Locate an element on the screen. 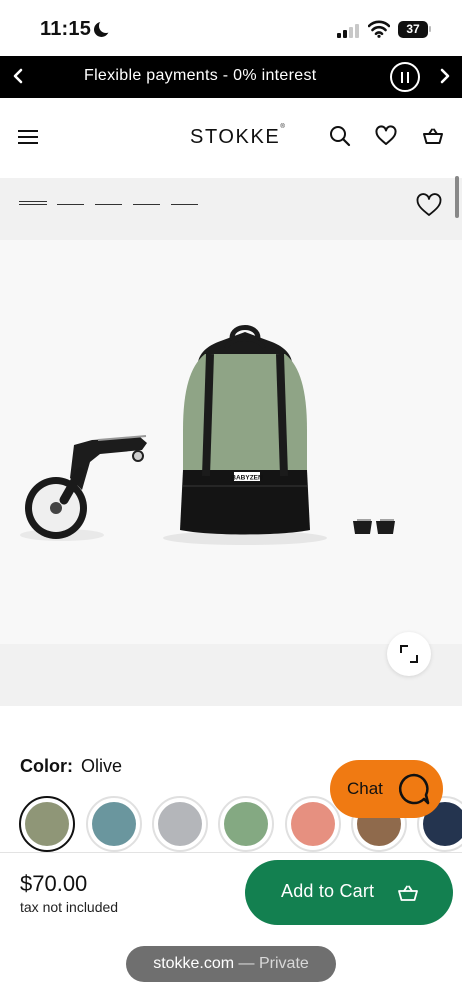  status-bar: 11:15 37 is located at coordinates (231, 28).